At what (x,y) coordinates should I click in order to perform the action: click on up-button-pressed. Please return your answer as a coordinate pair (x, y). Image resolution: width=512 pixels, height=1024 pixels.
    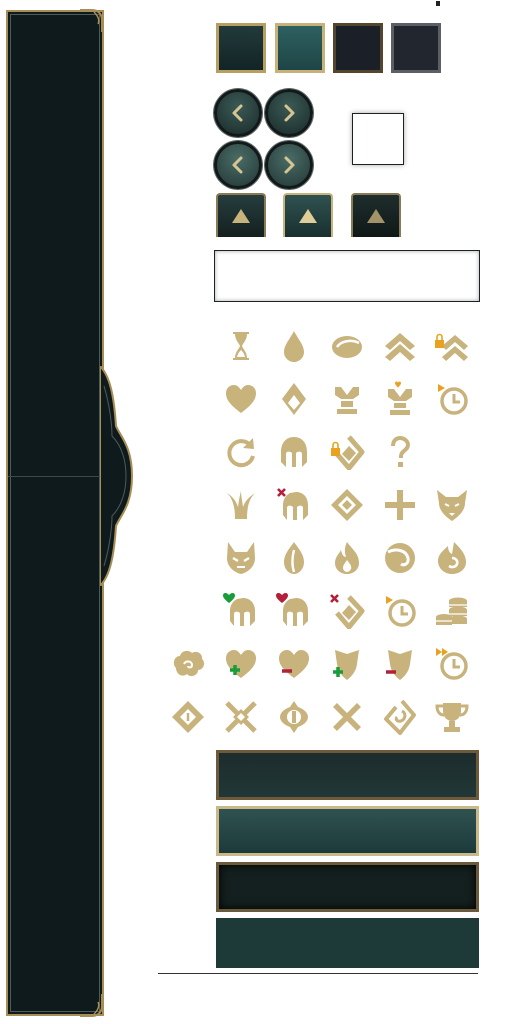
    Looking at the image, I should click on (376, 215).